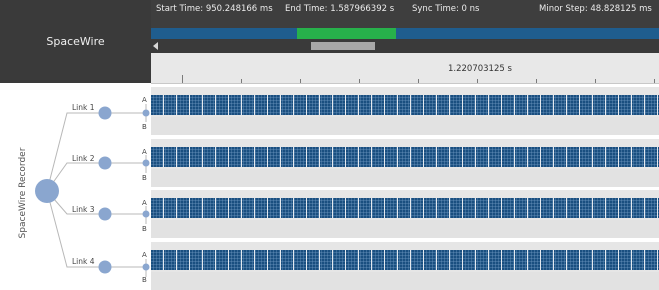 This screenshot has width=659, height=290. Describe the element at coordinates (83, 158) in the screenshot. I see `link-2-label: Link 2` at that location.